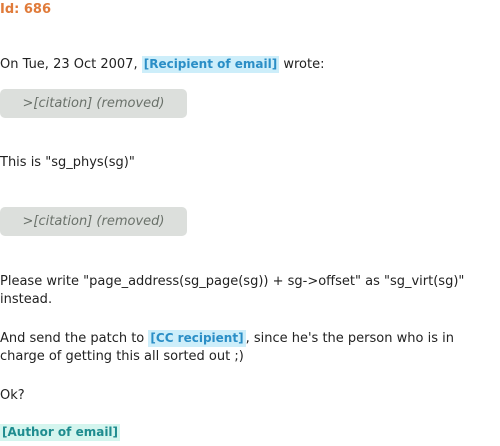  Describe the element at coordinates (210, 64) in the screenshot. I see `recipient-tag: [Recipient of email]` at that location.